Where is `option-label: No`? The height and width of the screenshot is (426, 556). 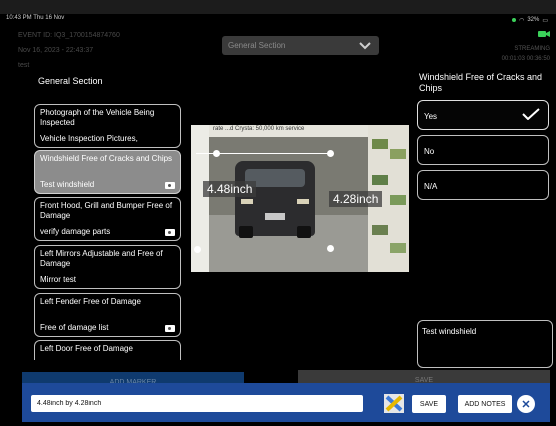
option-label: No is located at coordinates (429, 151).